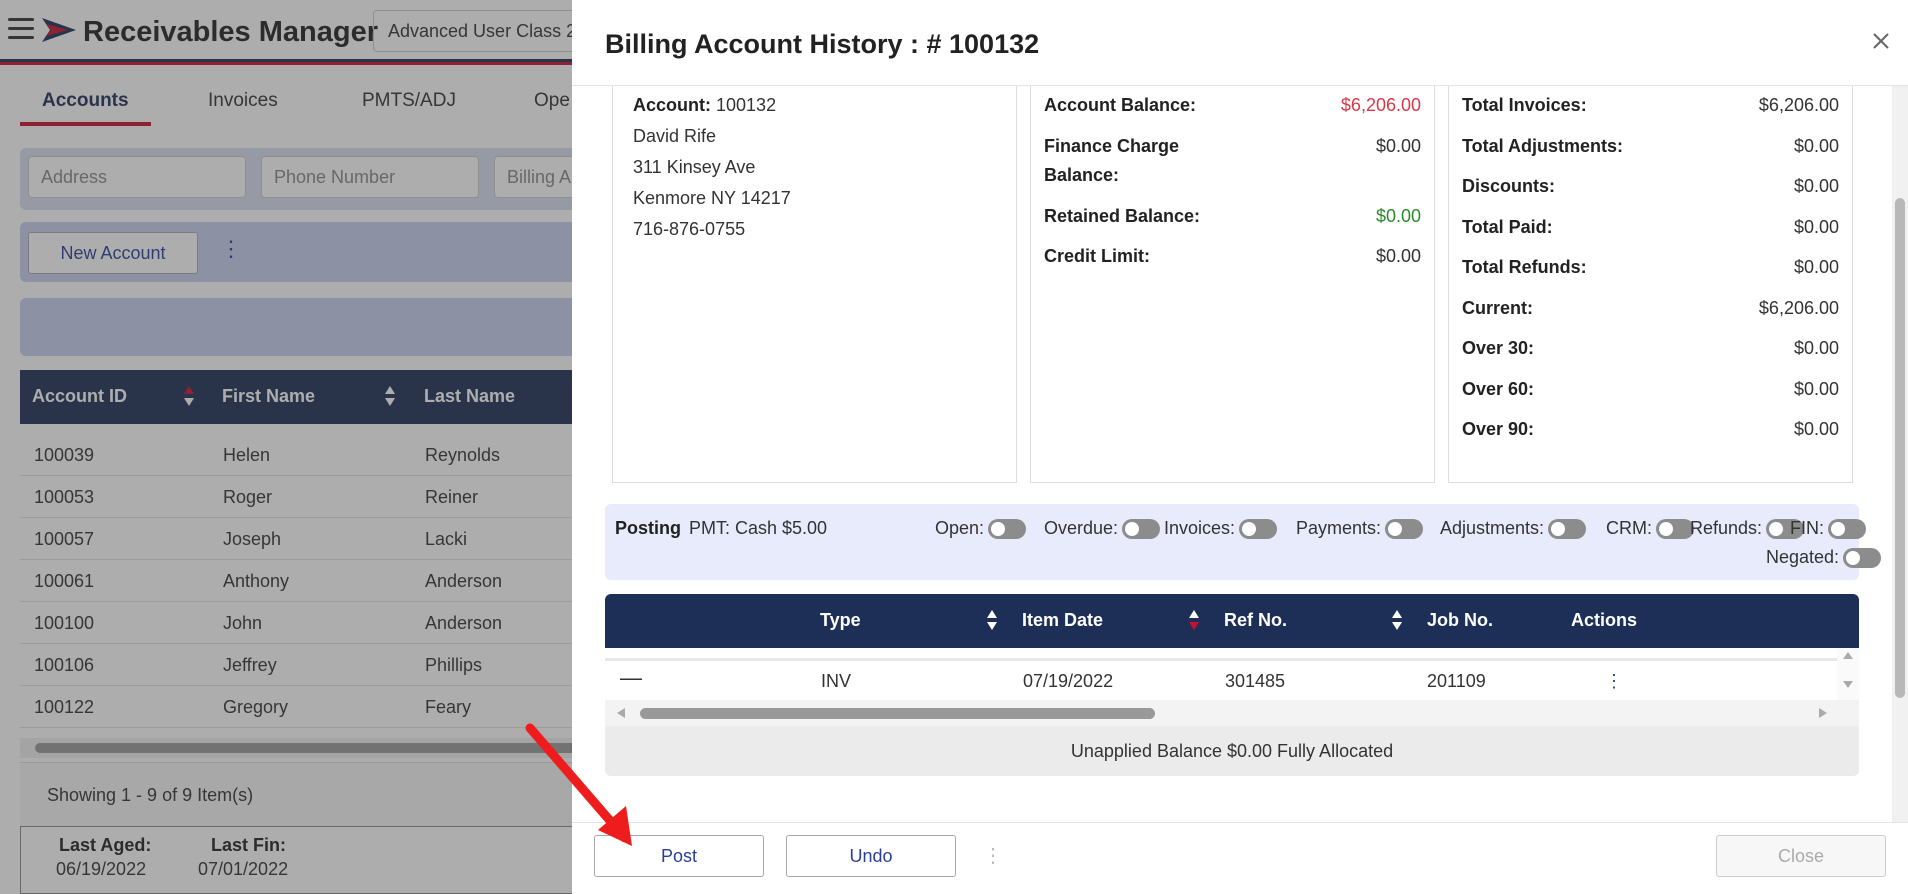  I want to click on toggle-open: Open:, so click(981, 529).